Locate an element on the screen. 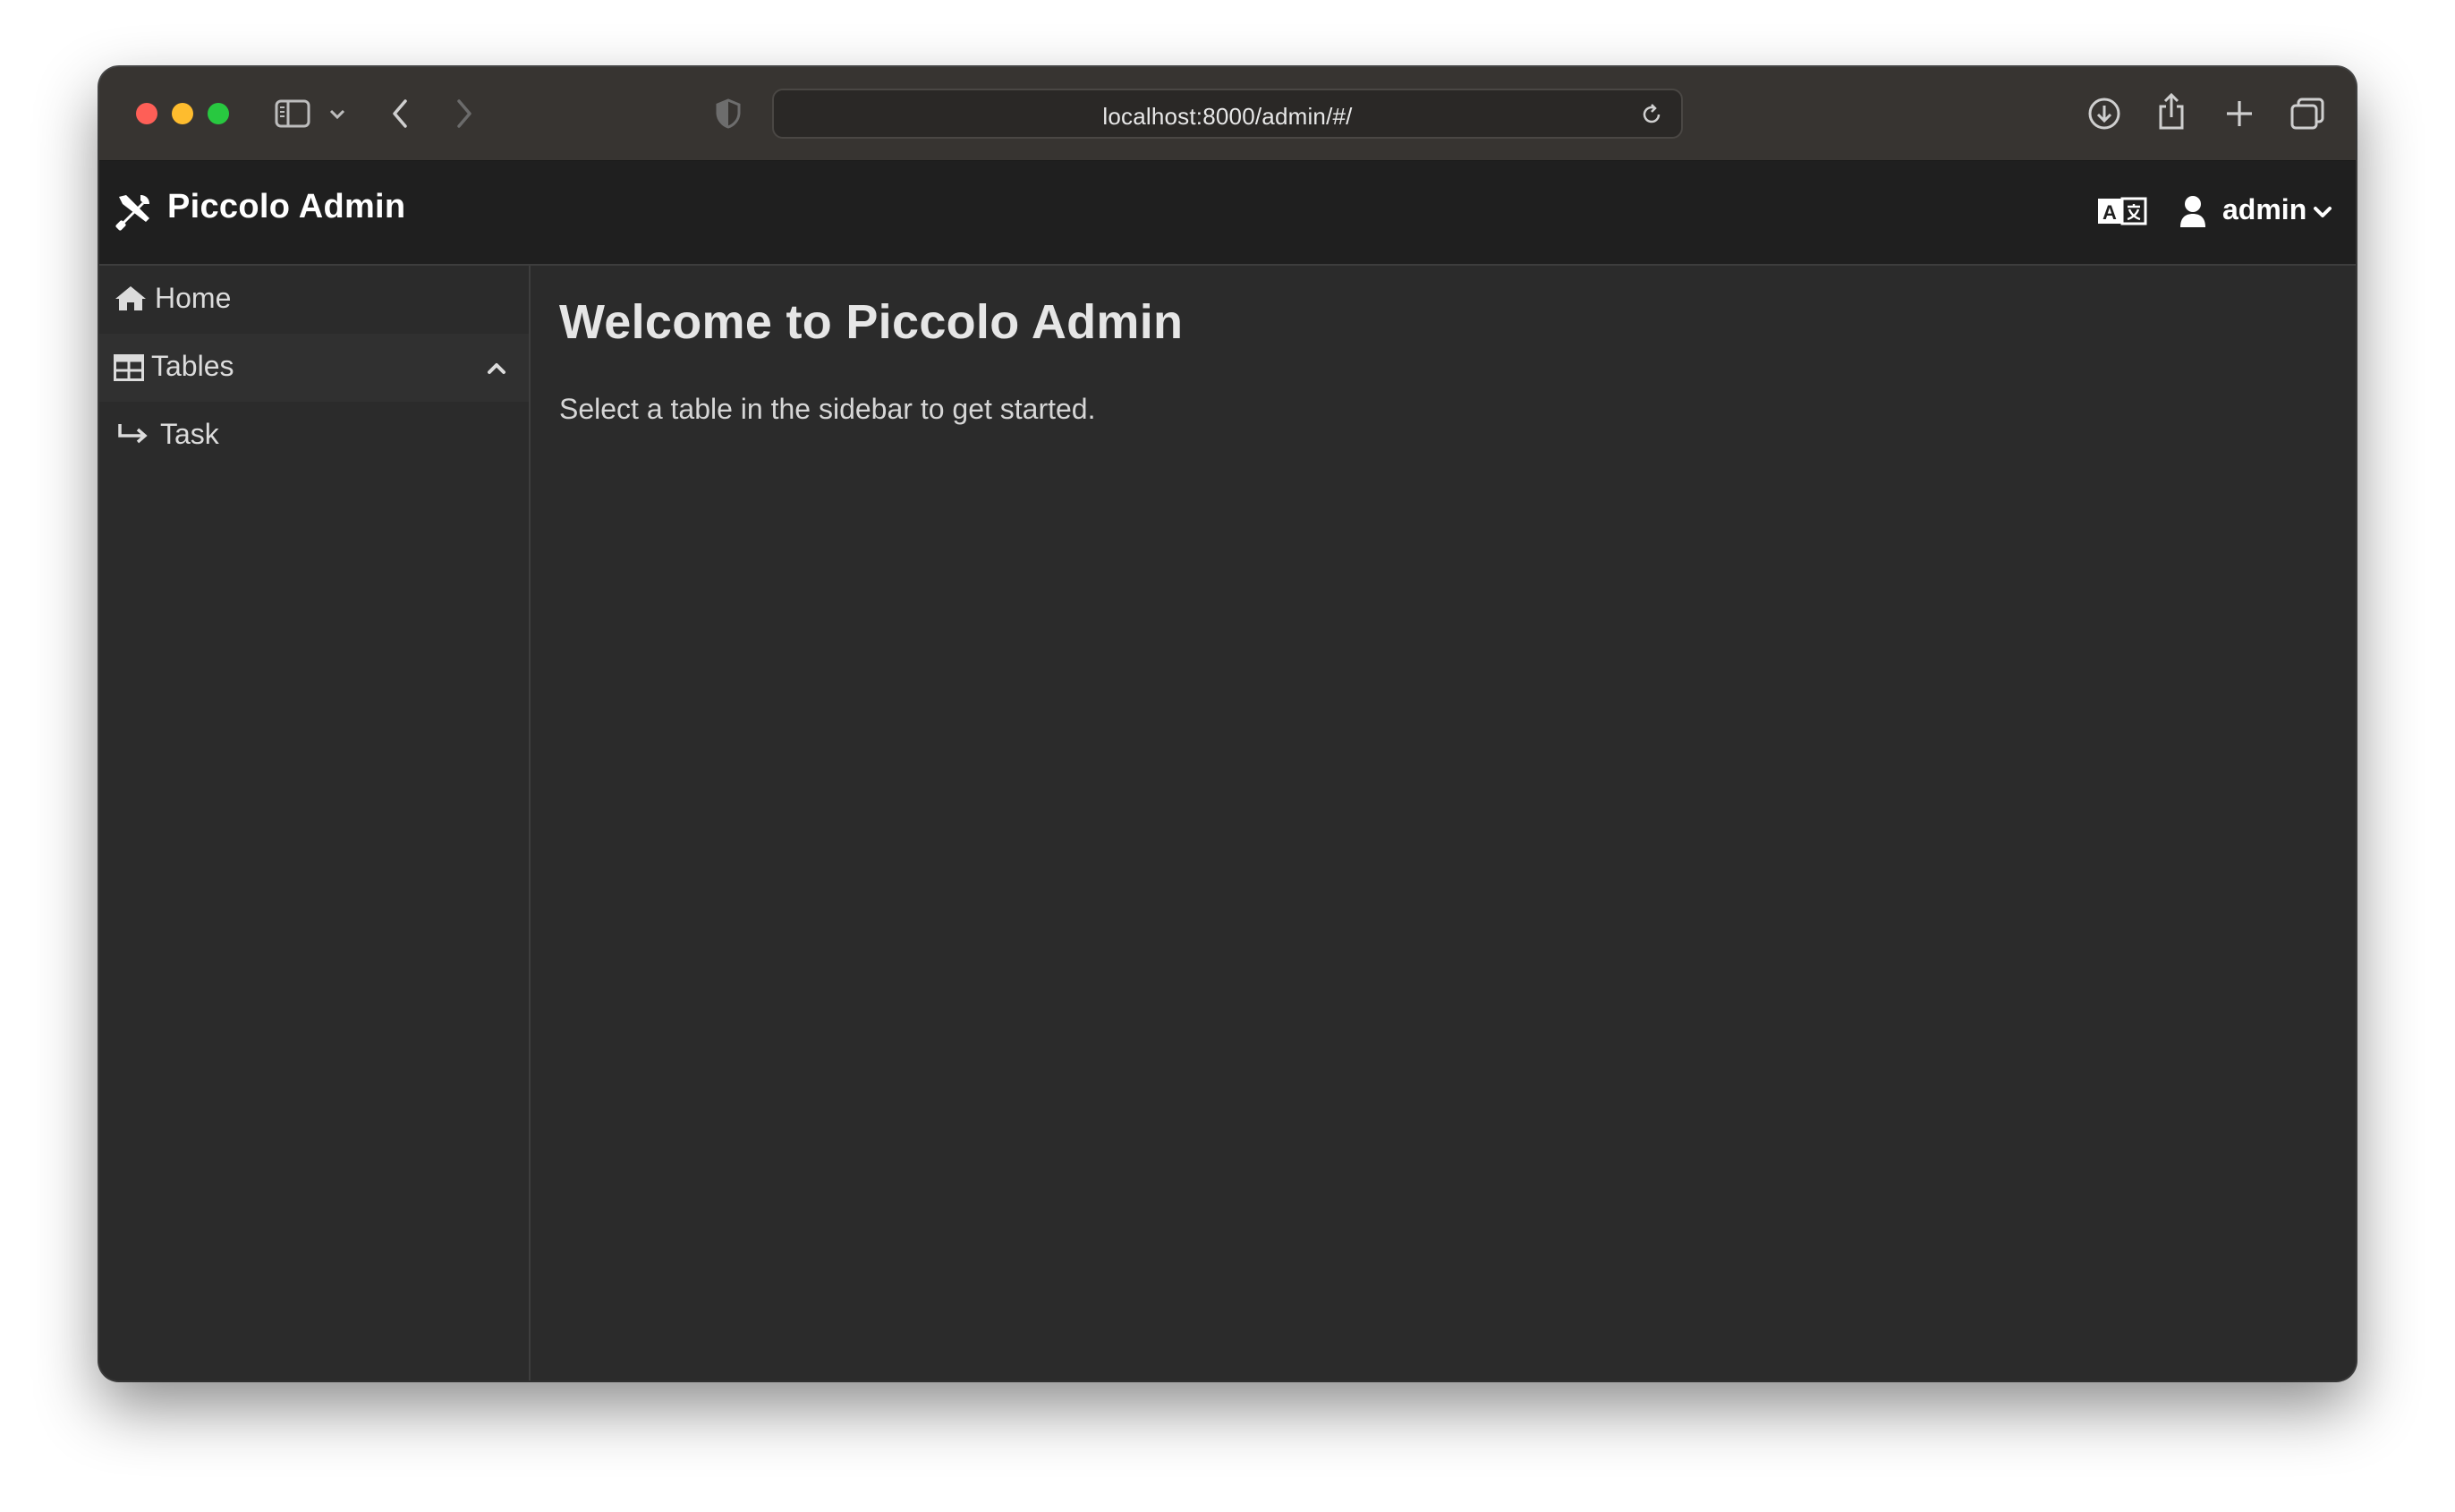  chevron-up-icon is located at coordinates (496, 368).